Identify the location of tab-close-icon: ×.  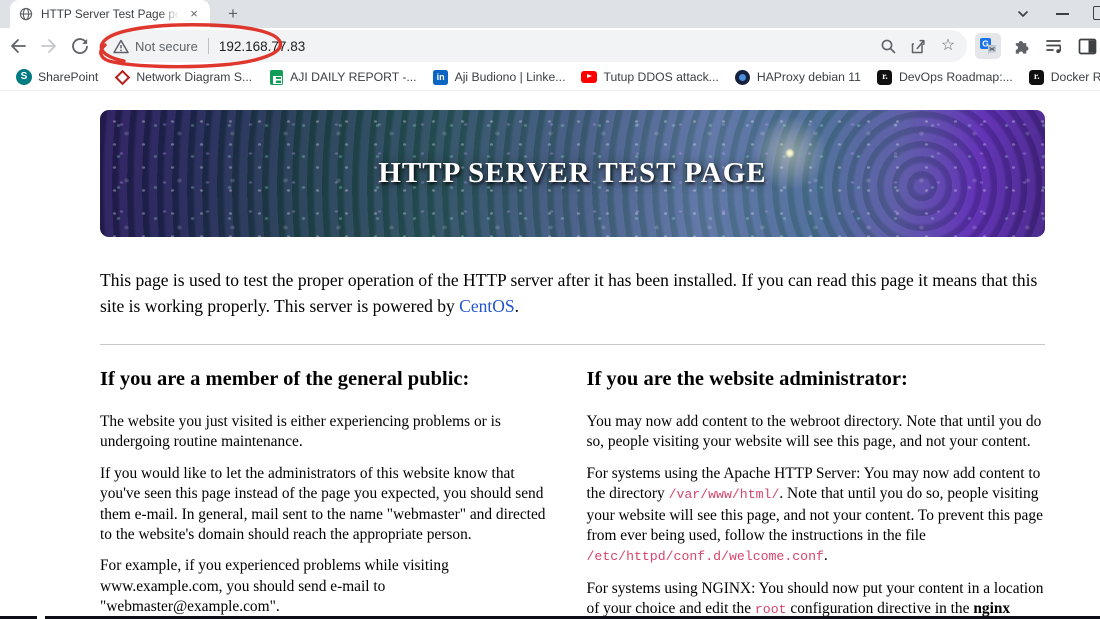
(194, 14).